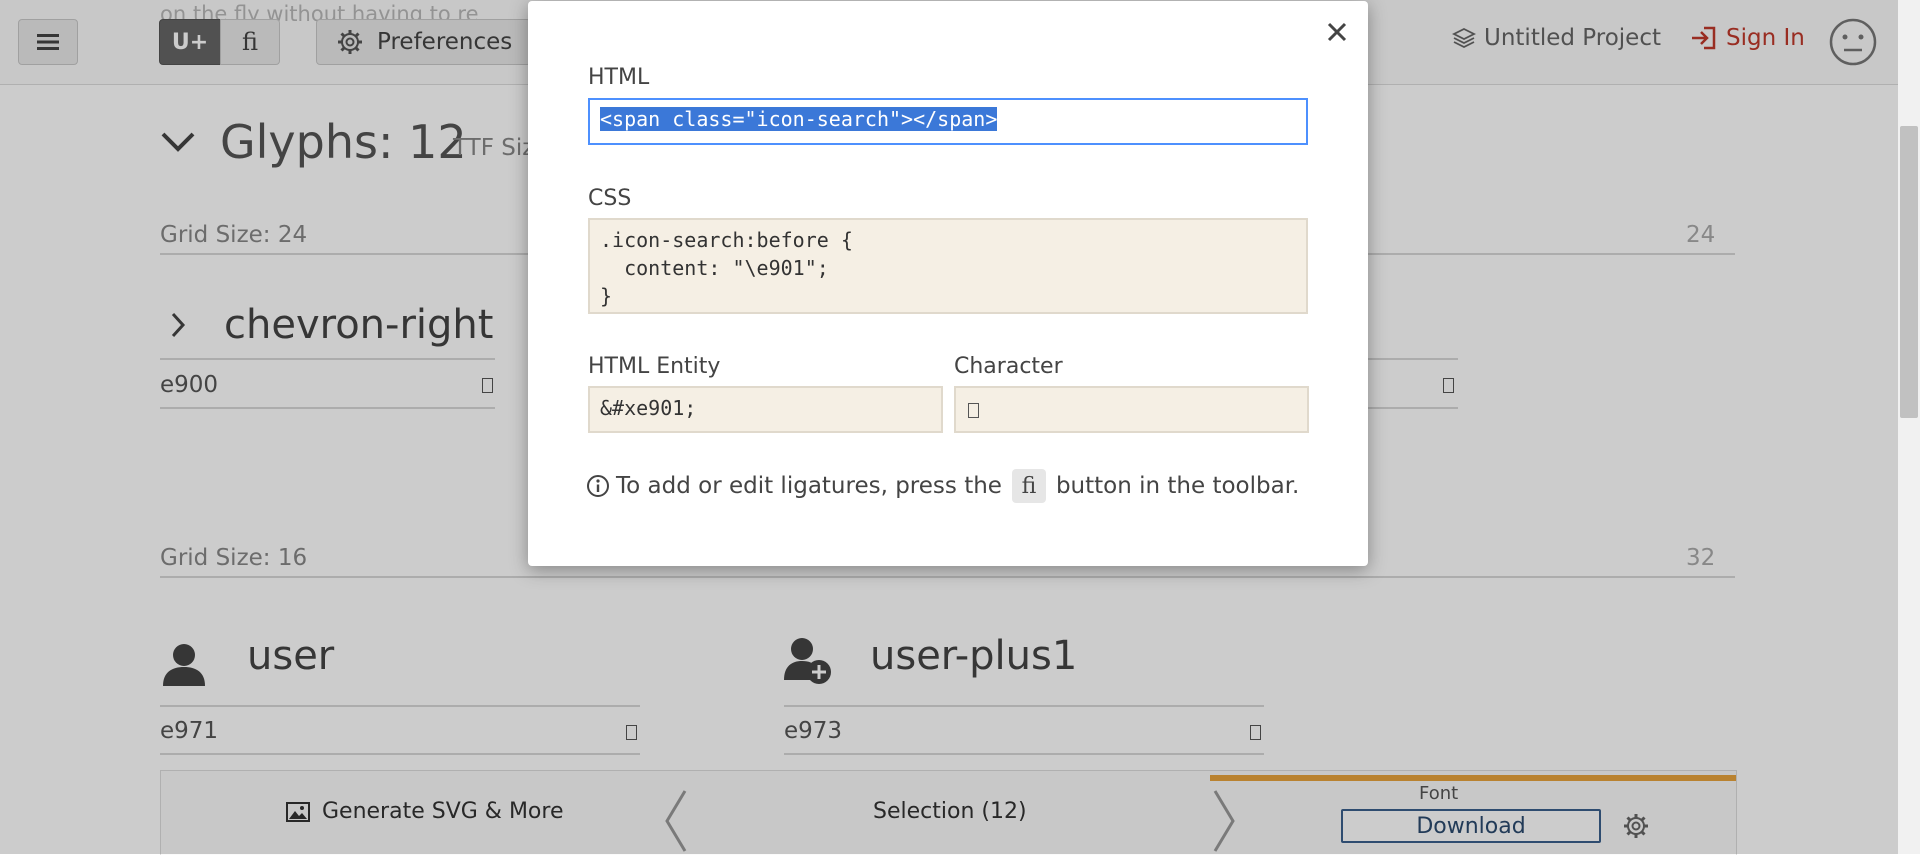 The height and width of the screenshot is (855, 1920). I want to click on character-label: Character, so click(1008, 366).